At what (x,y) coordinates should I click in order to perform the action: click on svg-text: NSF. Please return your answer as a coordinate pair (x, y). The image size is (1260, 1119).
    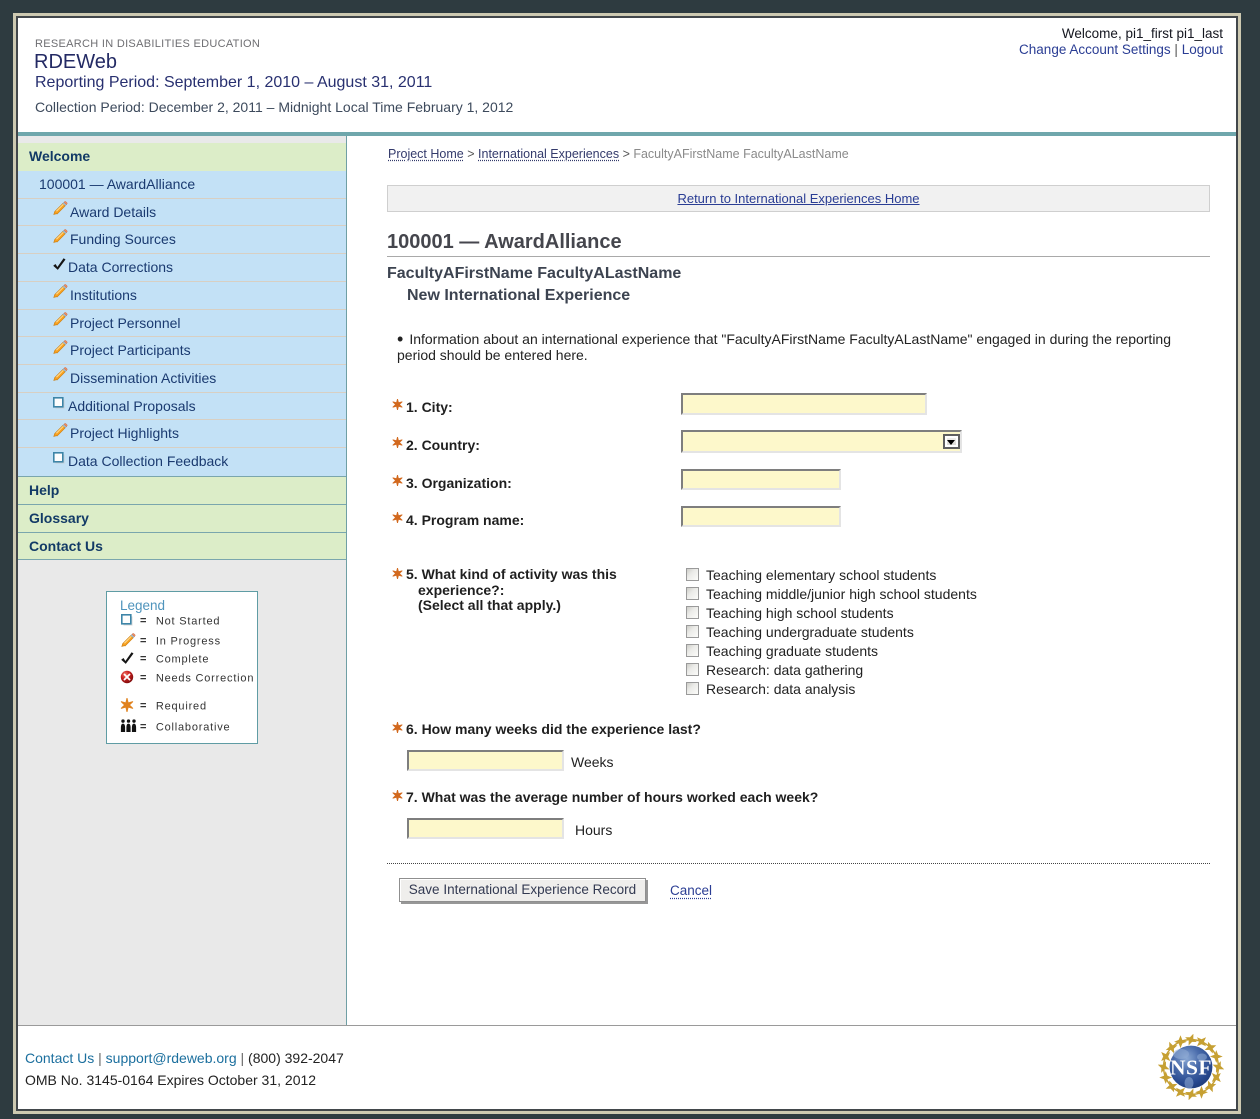
    Looking at the image, I should click on (1191, 1068).